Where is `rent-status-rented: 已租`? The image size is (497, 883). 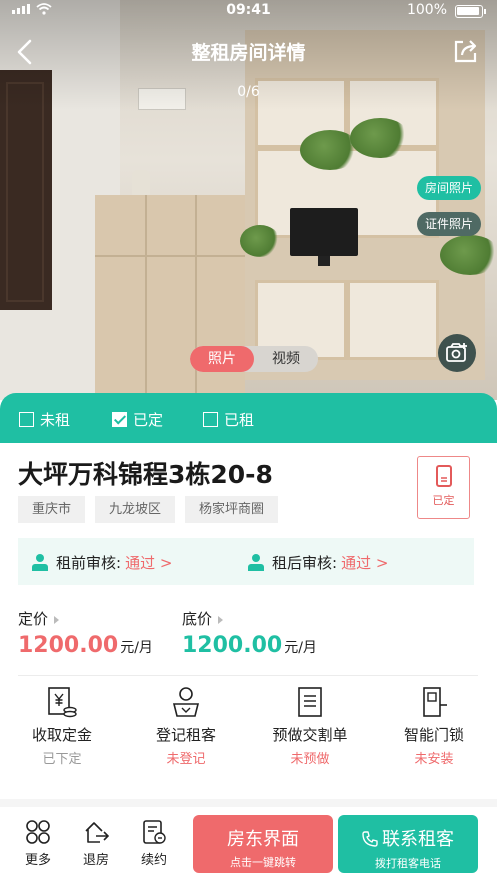
rent-status-rented: 已租 is located at coordinates (228, 419).